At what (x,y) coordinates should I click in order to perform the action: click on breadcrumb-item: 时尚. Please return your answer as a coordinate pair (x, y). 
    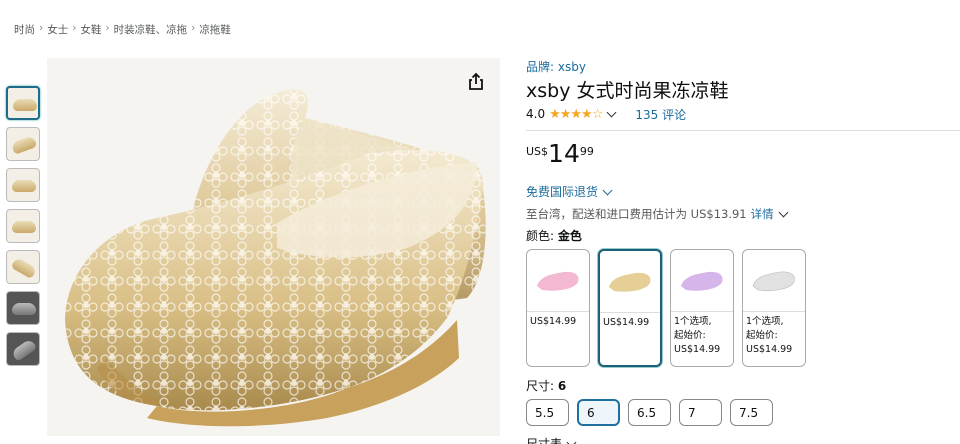
    Looking at the image, I should click on (24, 29).